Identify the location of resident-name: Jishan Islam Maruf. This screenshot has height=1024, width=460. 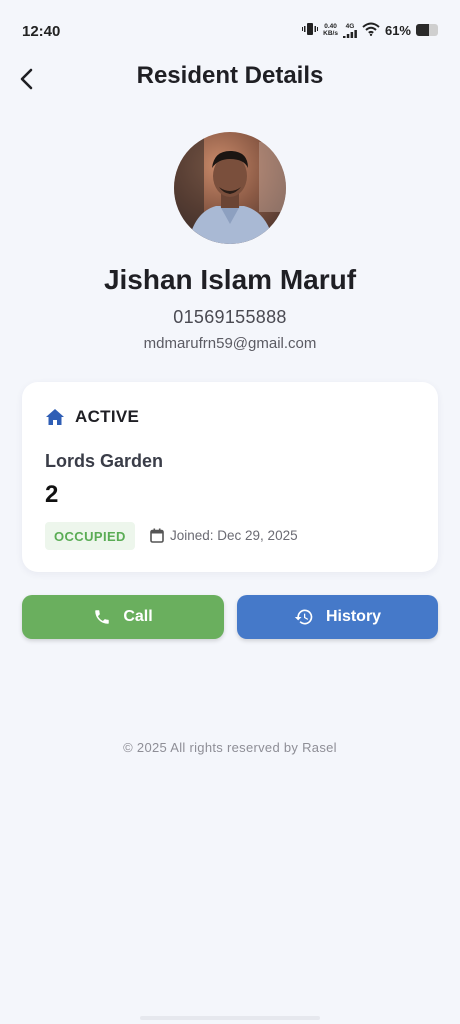
(230, 279).